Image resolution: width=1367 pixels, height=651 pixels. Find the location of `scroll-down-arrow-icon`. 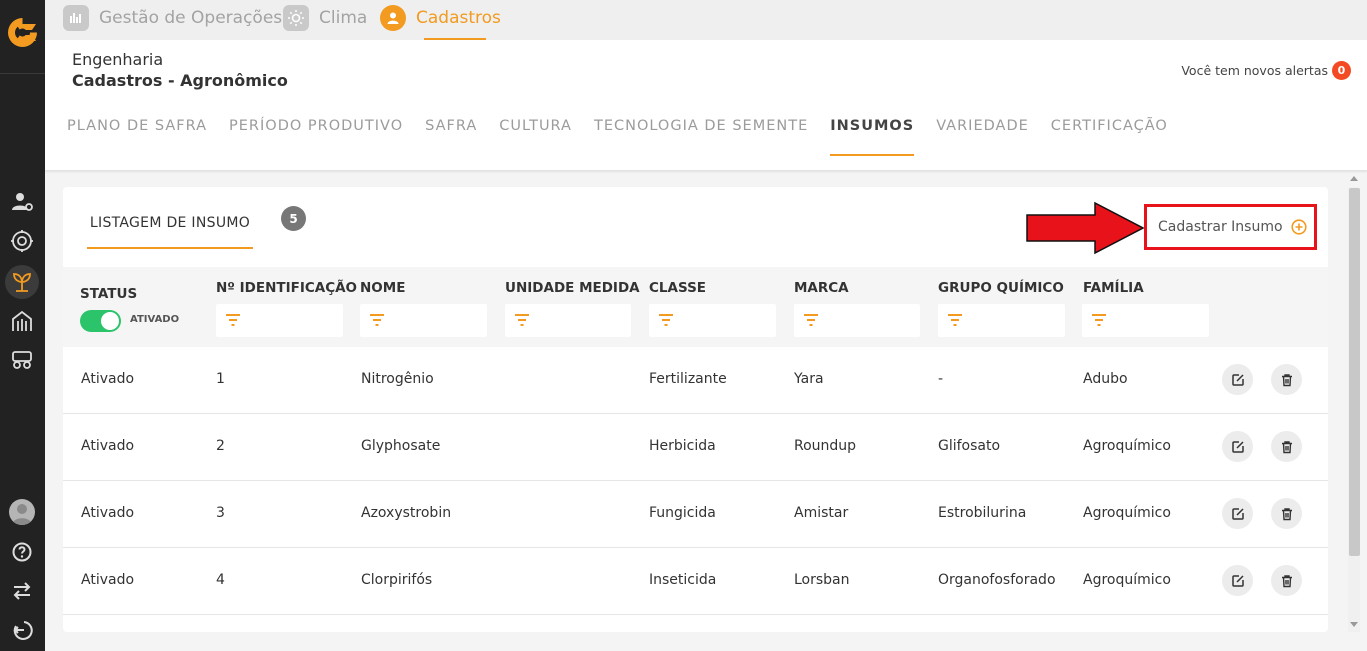

scroll-down-arrow-icon is located at coordinates (1354, 624).